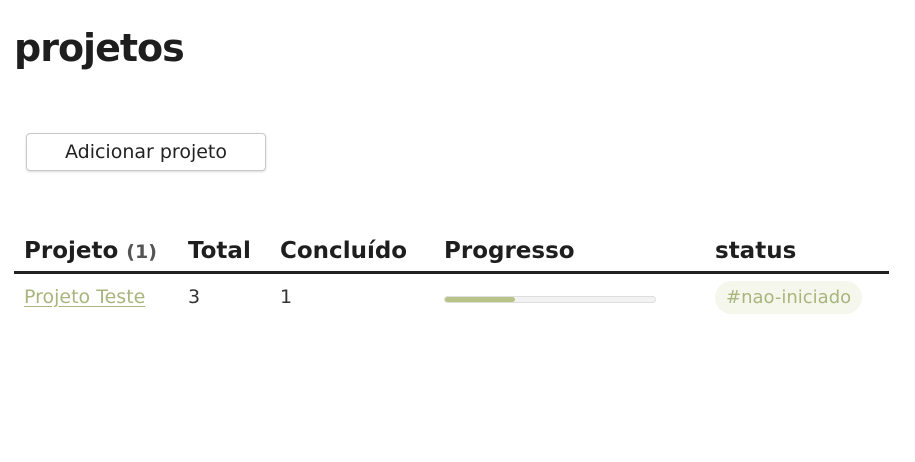 This screenshot has height=462, width=915. Describe the element at coordinates (146, 152) in the screenshot. I see `add-project-button: Adicionar projeto` at that location.